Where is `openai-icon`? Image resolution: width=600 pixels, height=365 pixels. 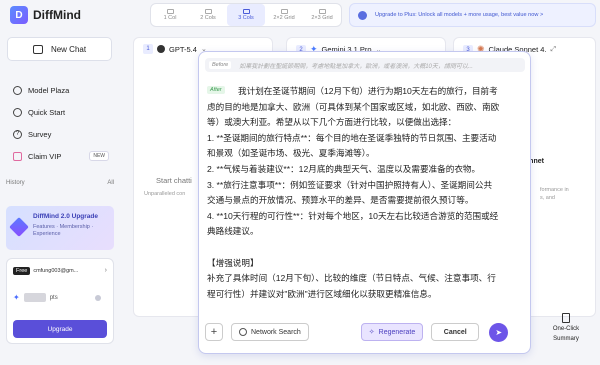
openai-icon is located at coordinates (161, 49).